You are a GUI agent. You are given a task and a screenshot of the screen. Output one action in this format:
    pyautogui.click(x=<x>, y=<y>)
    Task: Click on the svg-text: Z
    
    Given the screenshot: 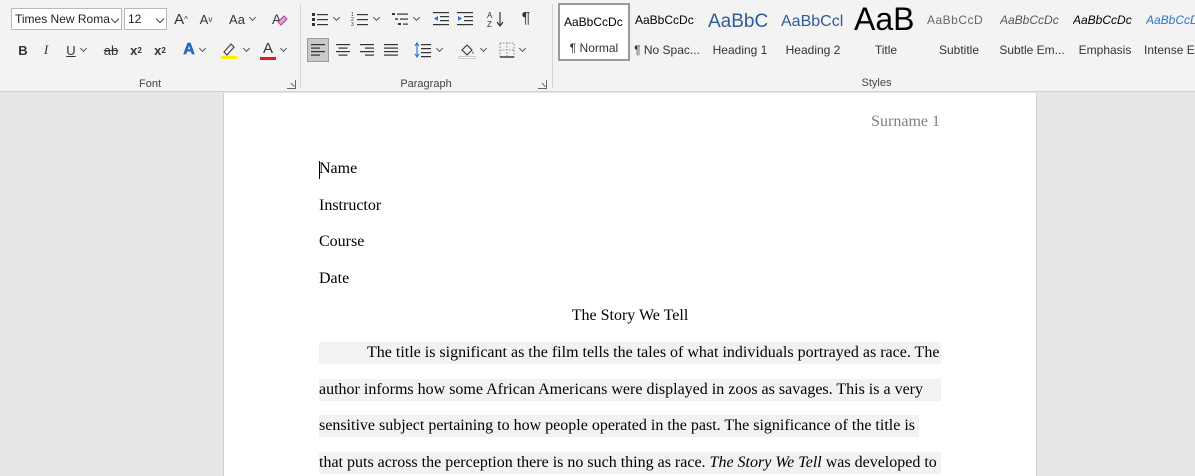 What is the action you would take?
    pyautogui.click(x=489, y=24)
    